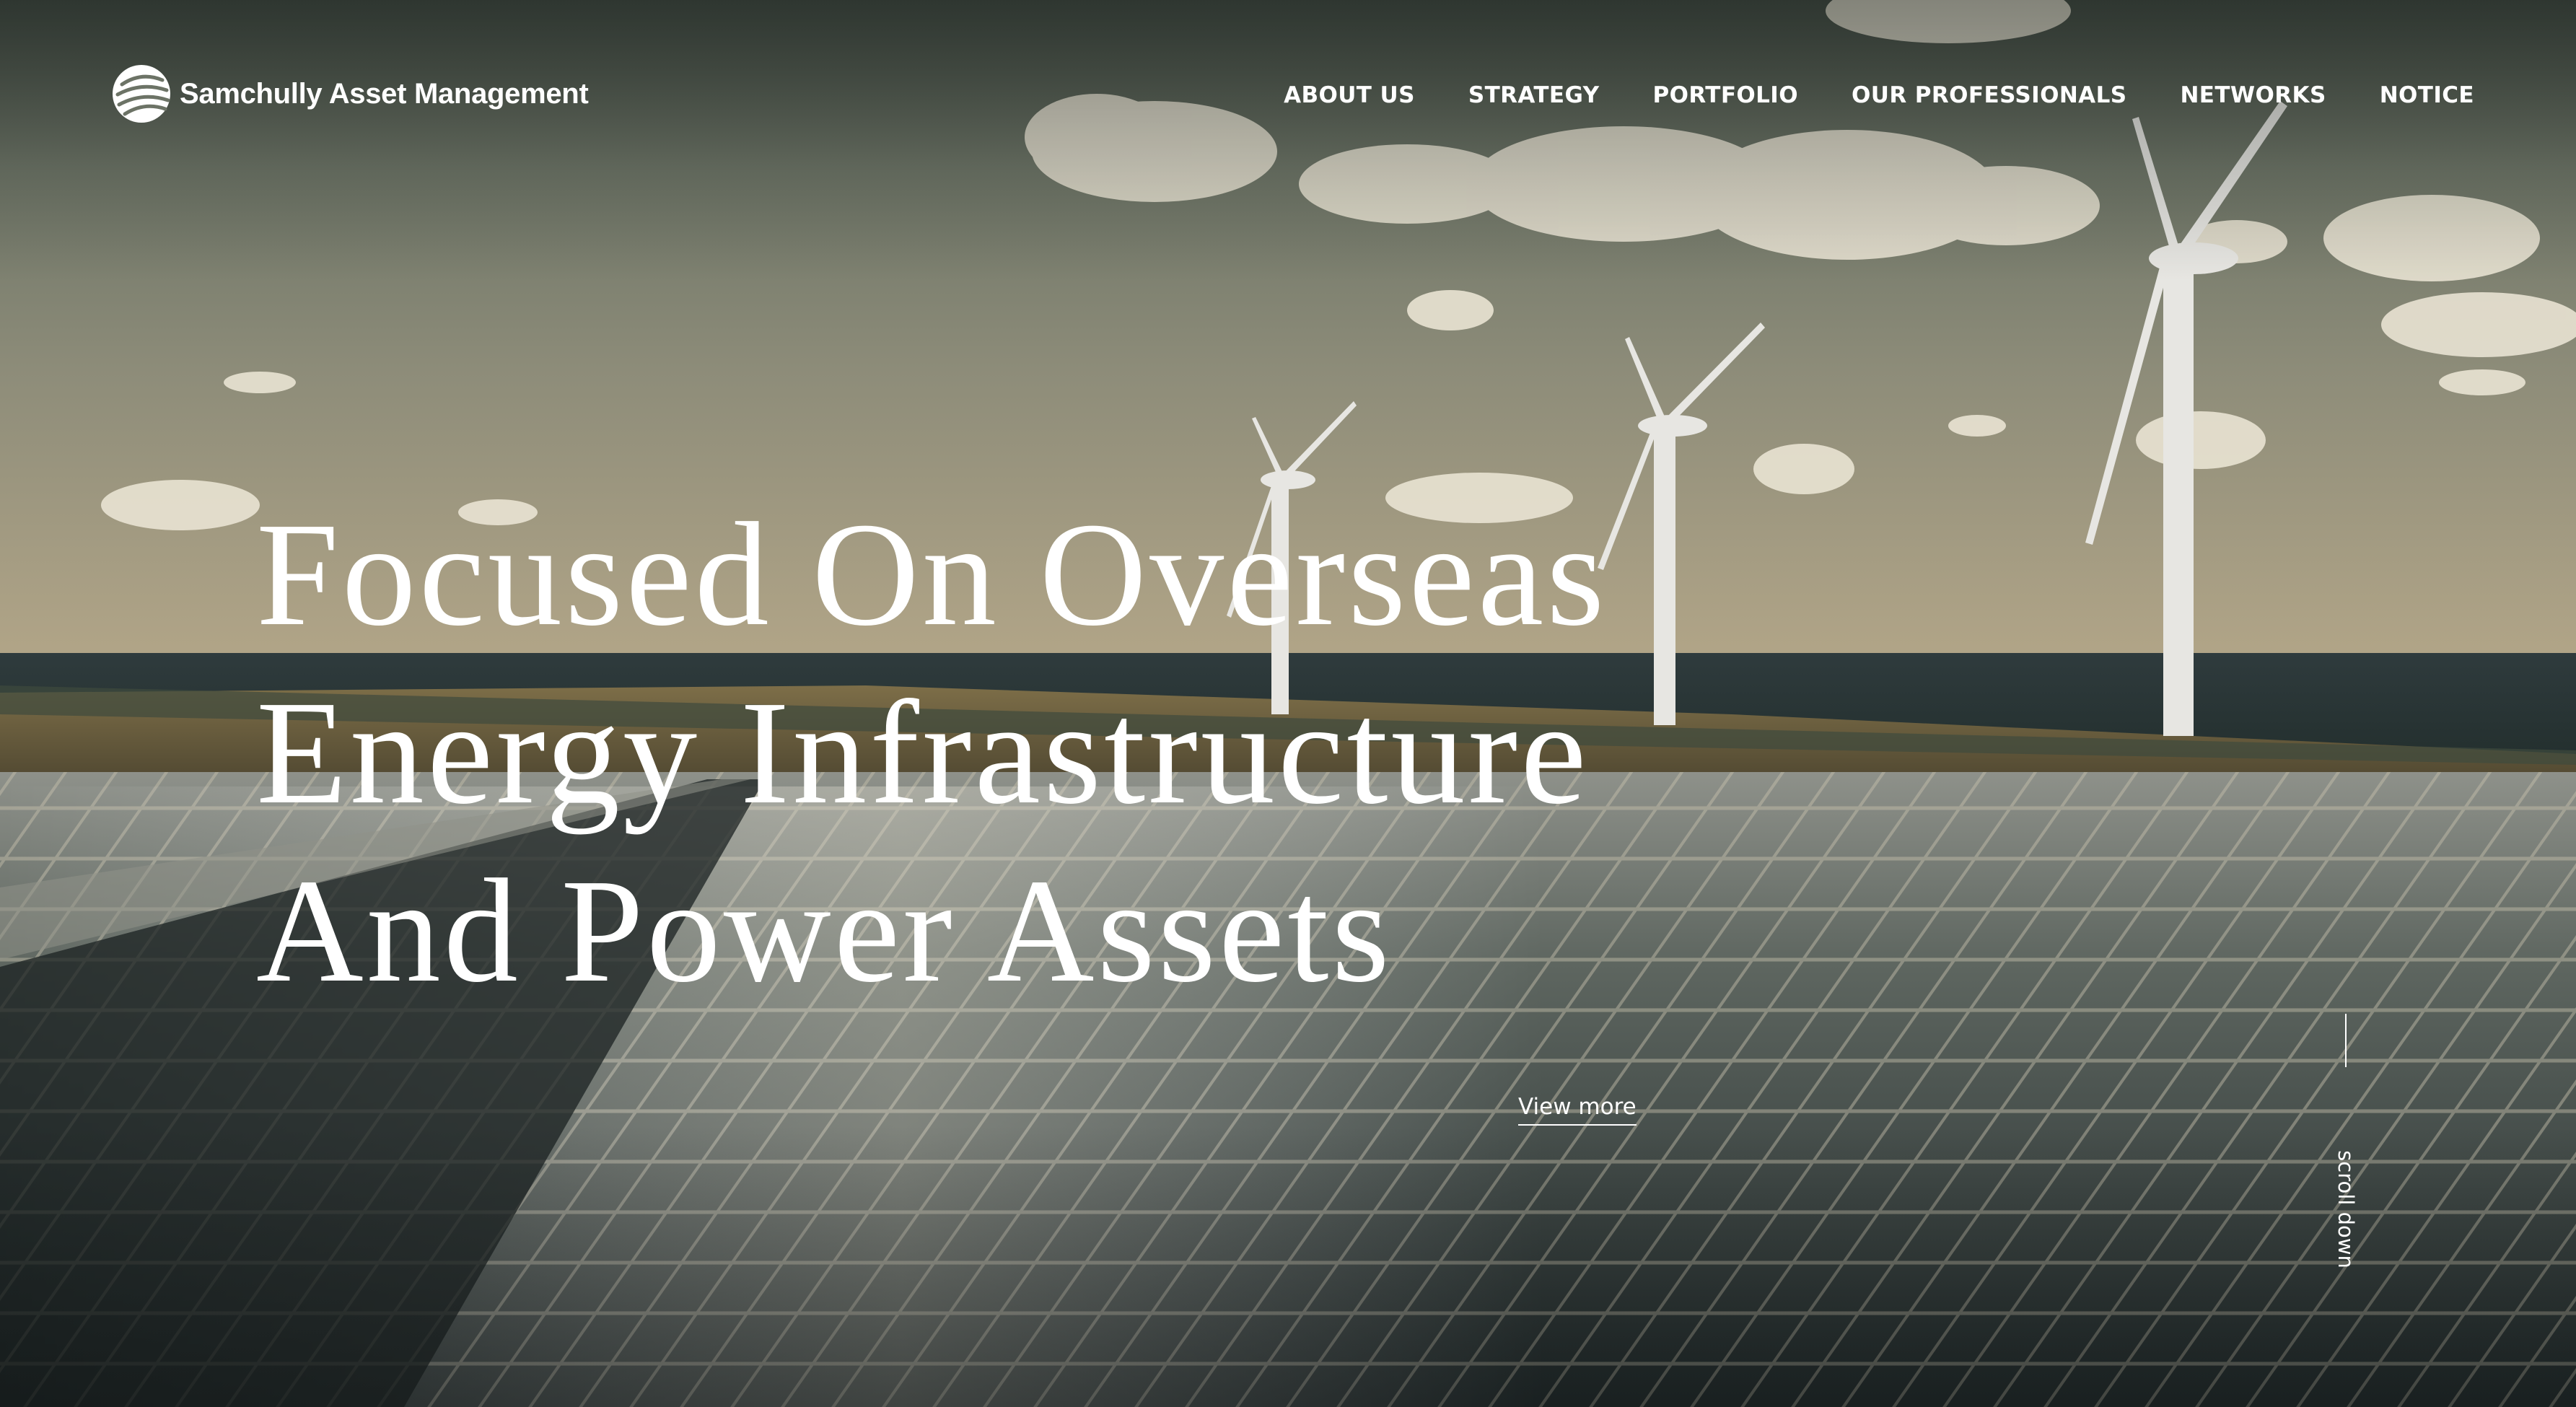 The height and width of the screenshot is (1407, 2576). I want to click on globe-stripes-icon, so click(141, 94).